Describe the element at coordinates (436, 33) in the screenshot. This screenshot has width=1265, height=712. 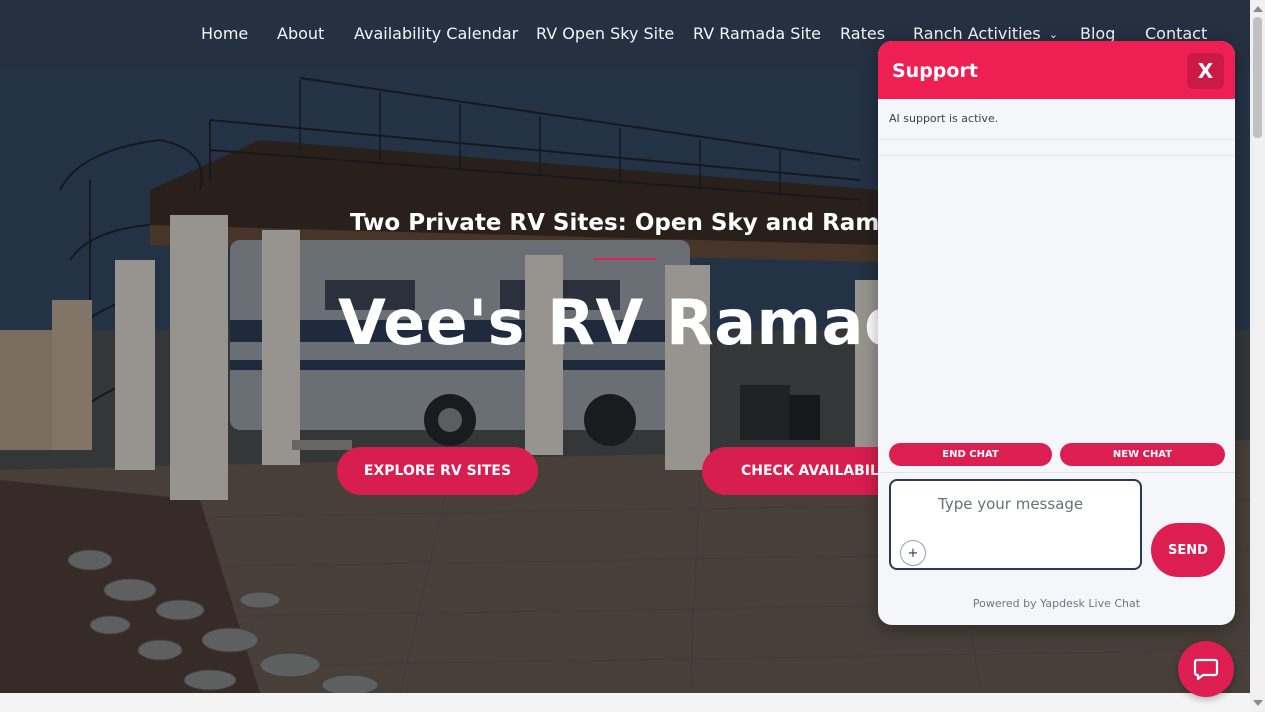
I see `nav-item-availability-calendar: Availability Calendar` at that location.